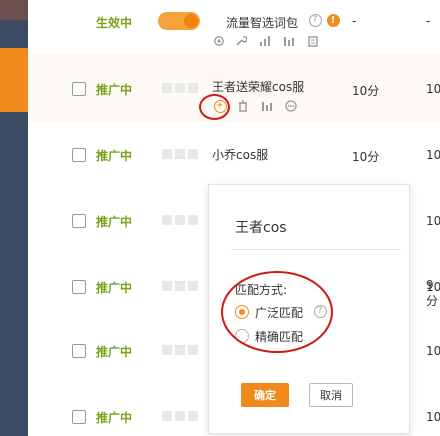  Describe the element at coordinates (428, 21) in the screenshot. I see `truncated-value: -` at that location.